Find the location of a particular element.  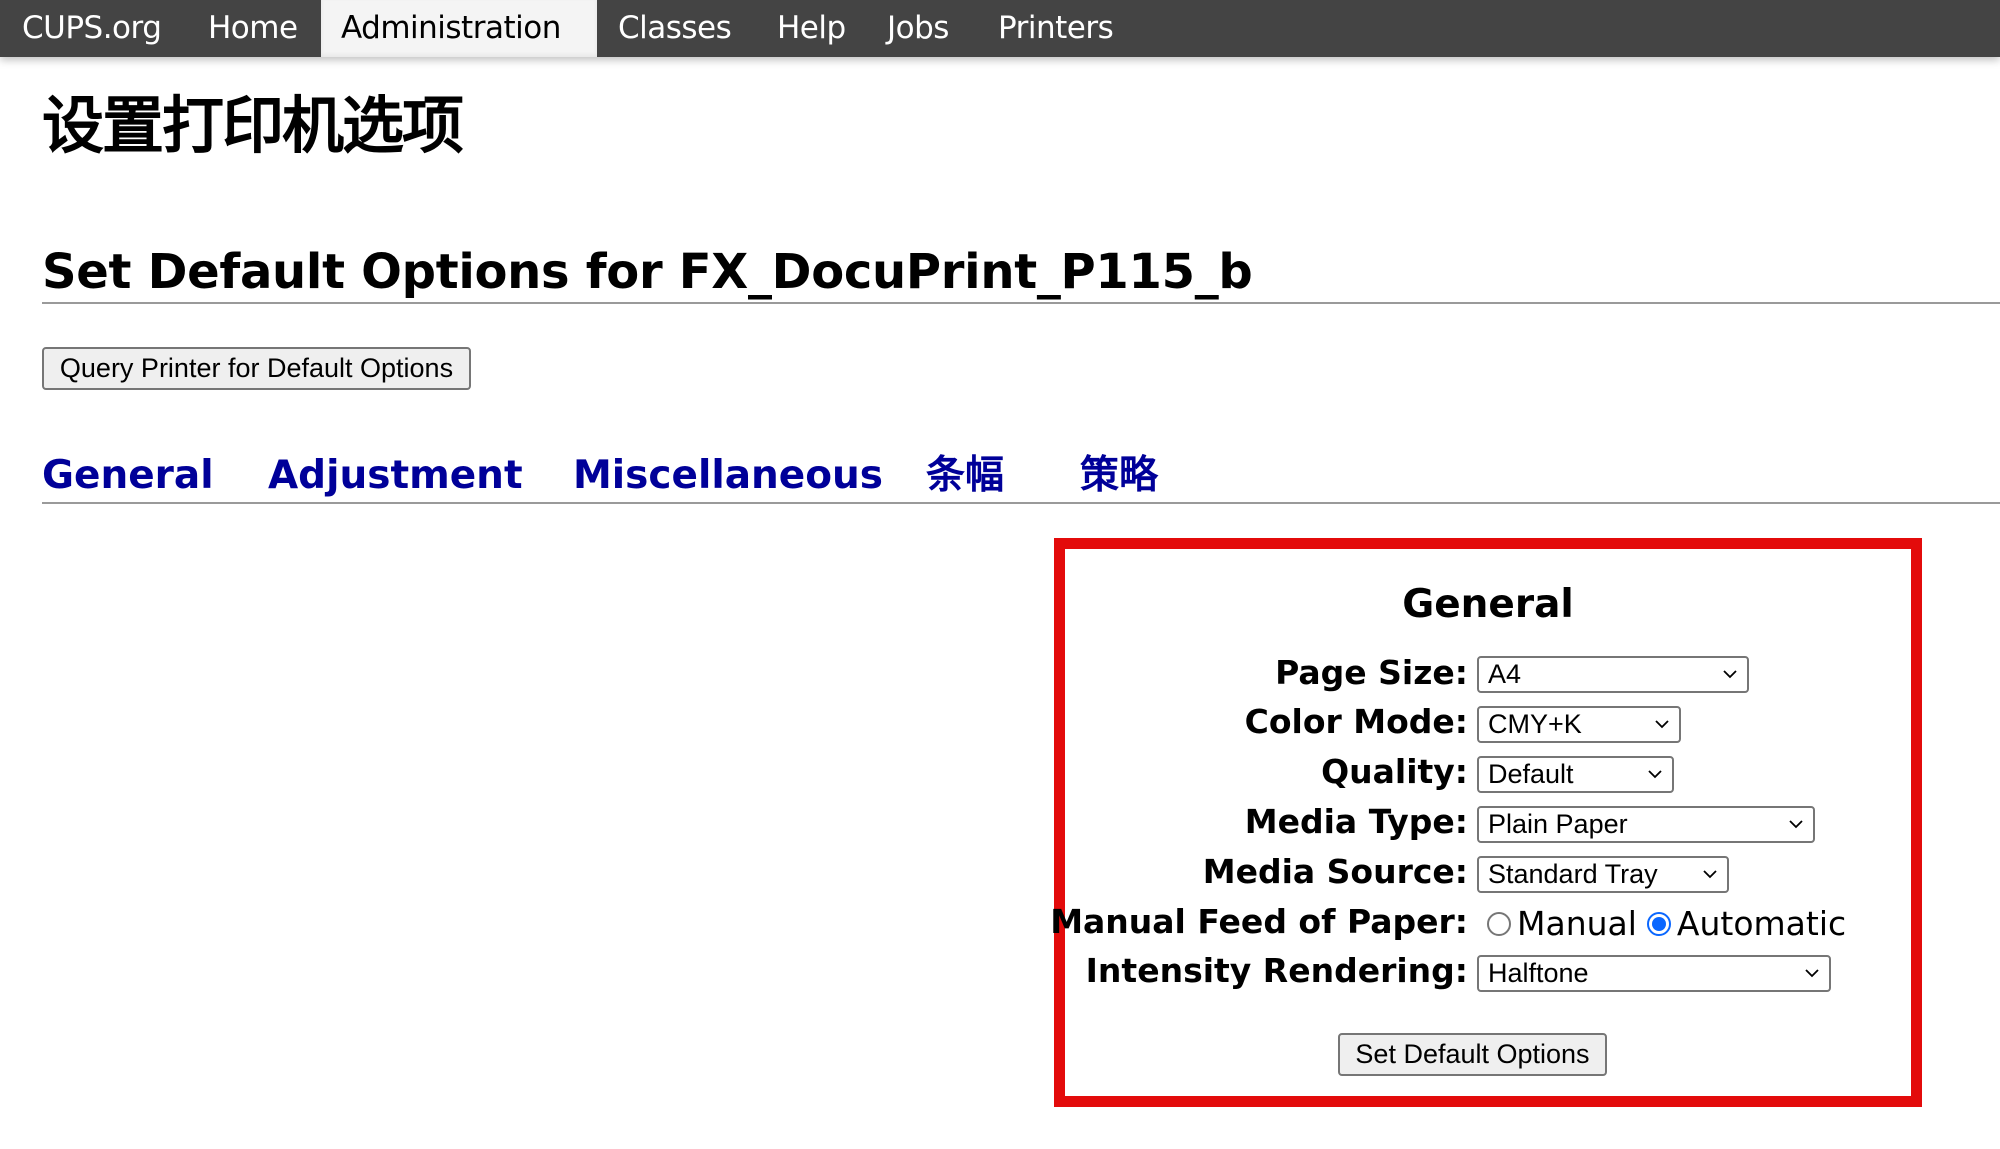

select-value: Halftone is located at coordinates (1538, 973).